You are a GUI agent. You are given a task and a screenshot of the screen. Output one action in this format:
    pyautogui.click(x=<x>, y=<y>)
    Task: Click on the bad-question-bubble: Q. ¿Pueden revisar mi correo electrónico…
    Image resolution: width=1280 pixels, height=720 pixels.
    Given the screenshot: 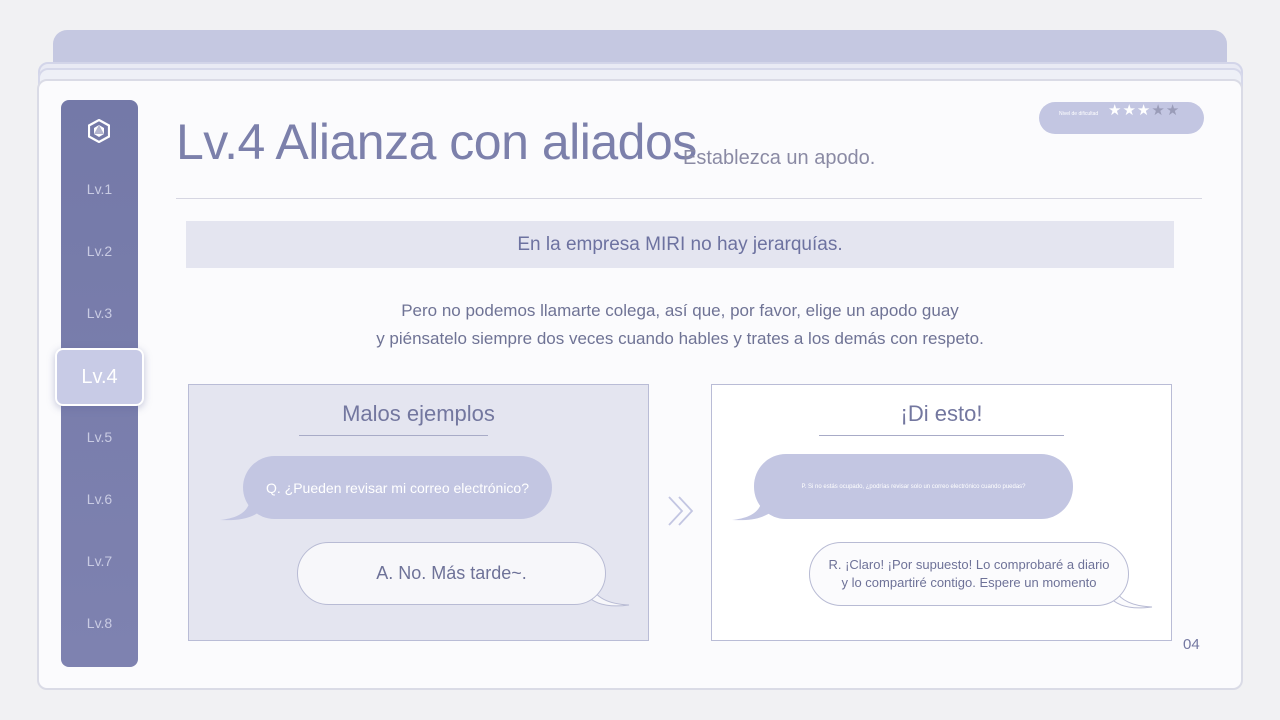 What is the action you would take?
    pyautogui.click(x=397, y=487)
    